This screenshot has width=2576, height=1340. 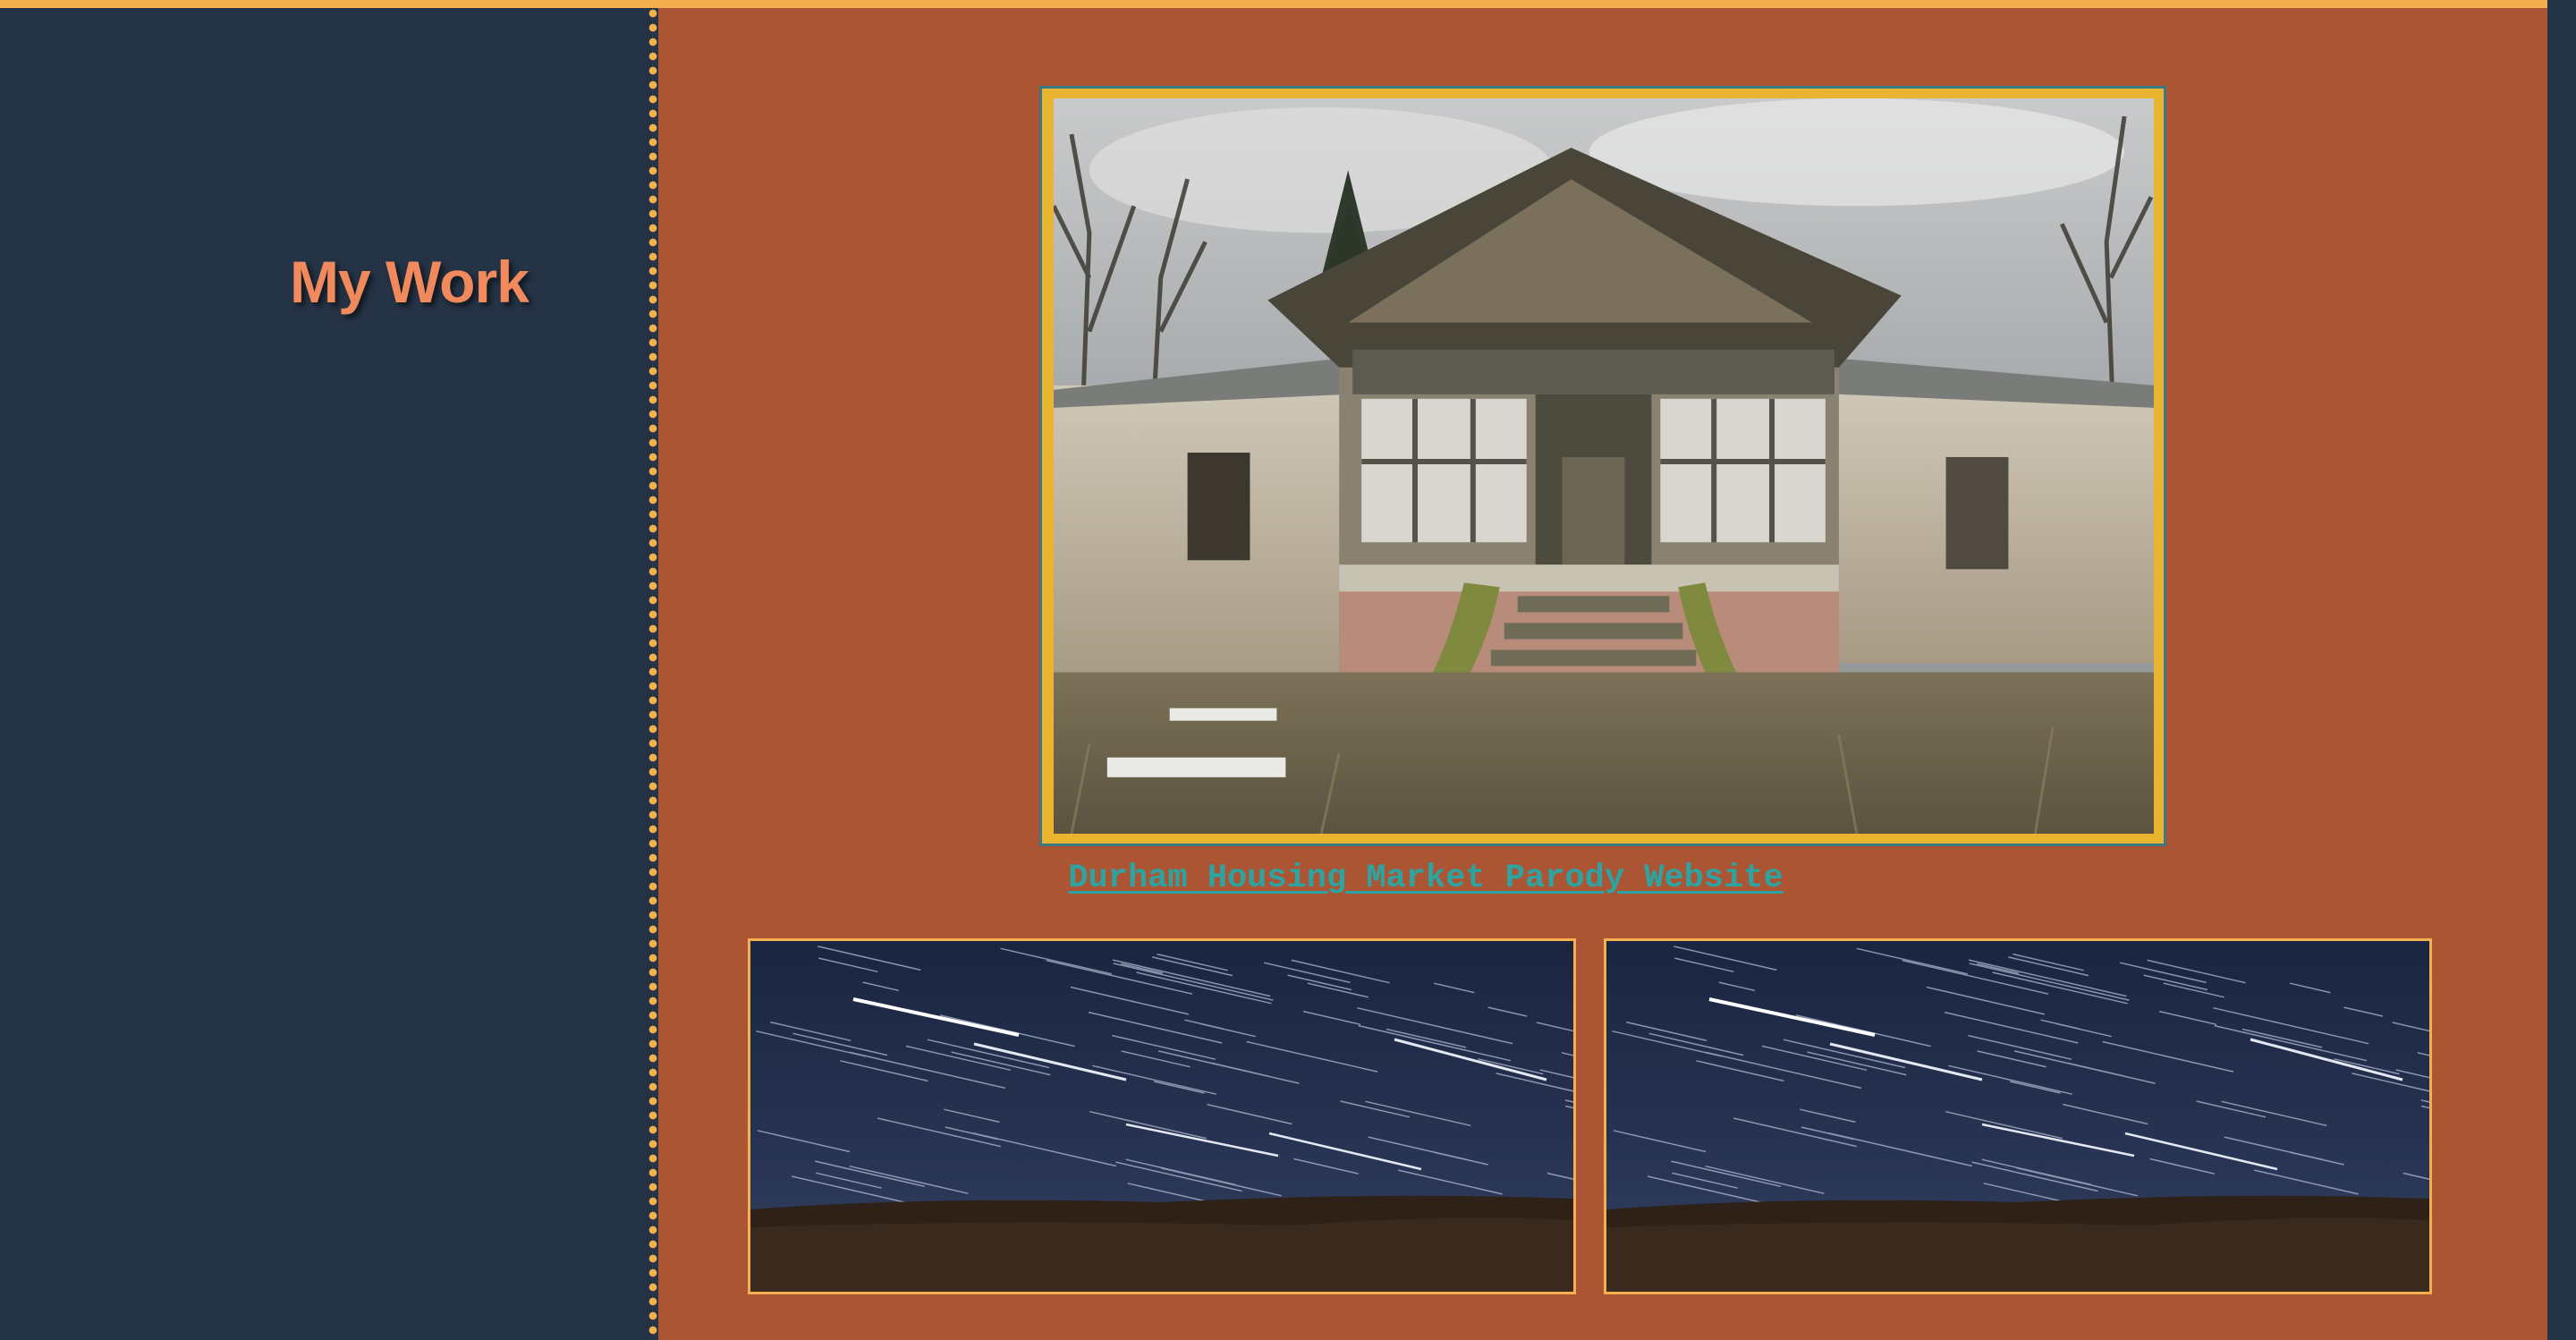 I want to click on project-link-durham-housing: Durham Housing Market Parody Website, so click(x=1425, y=878).